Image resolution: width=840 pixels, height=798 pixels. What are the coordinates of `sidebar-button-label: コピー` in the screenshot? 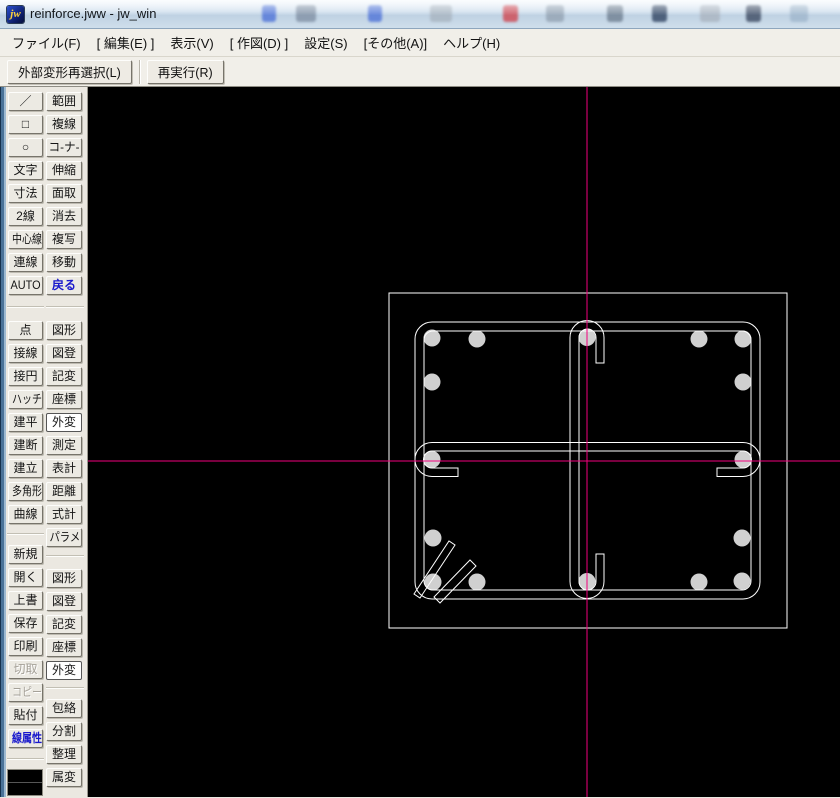 It's located at (27, 692).